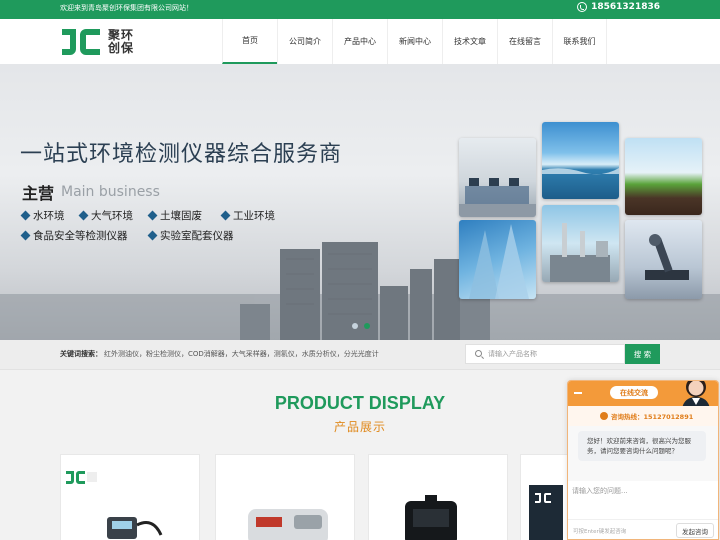 This screenshot has width=720, height=540. Describe the element at coordinates (578, 393) in the screenshot. I see `minimize-icon` at that location.